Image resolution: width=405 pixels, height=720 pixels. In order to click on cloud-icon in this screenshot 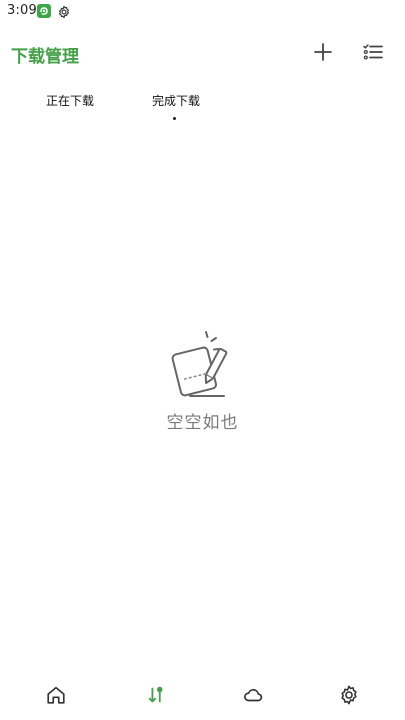, I will do `click(253, 695)`.